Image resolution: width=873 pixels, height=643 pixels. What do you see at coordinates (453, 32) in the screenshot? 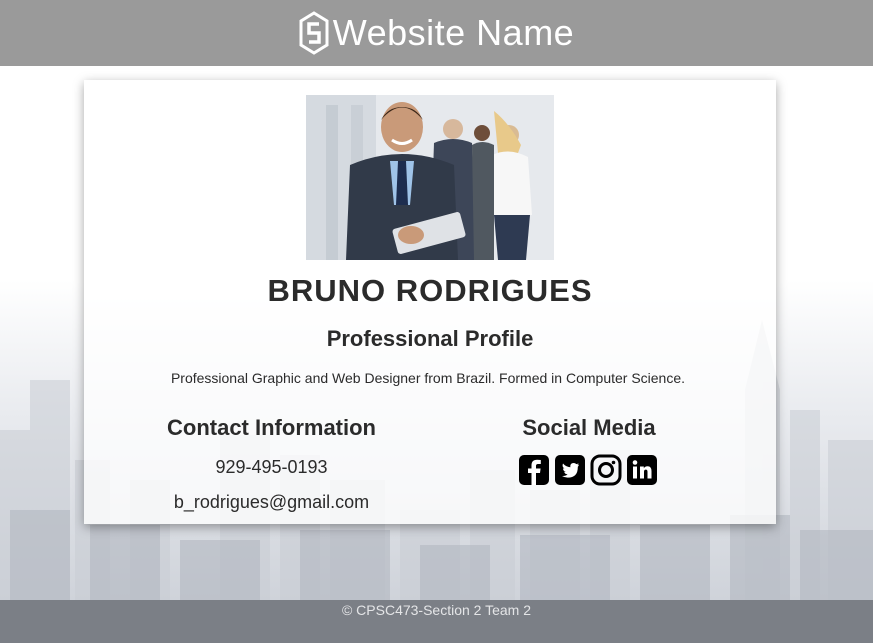
I see `site-name: Website Name` at bounding box center [453, 32].